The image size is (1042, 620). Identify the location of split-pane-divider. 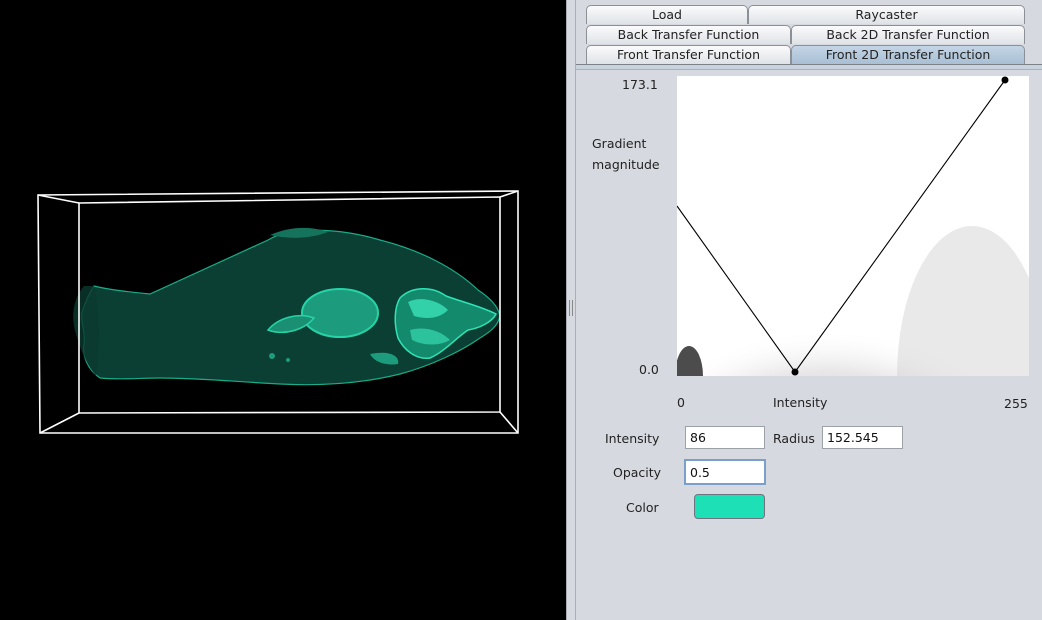
(571, 310).